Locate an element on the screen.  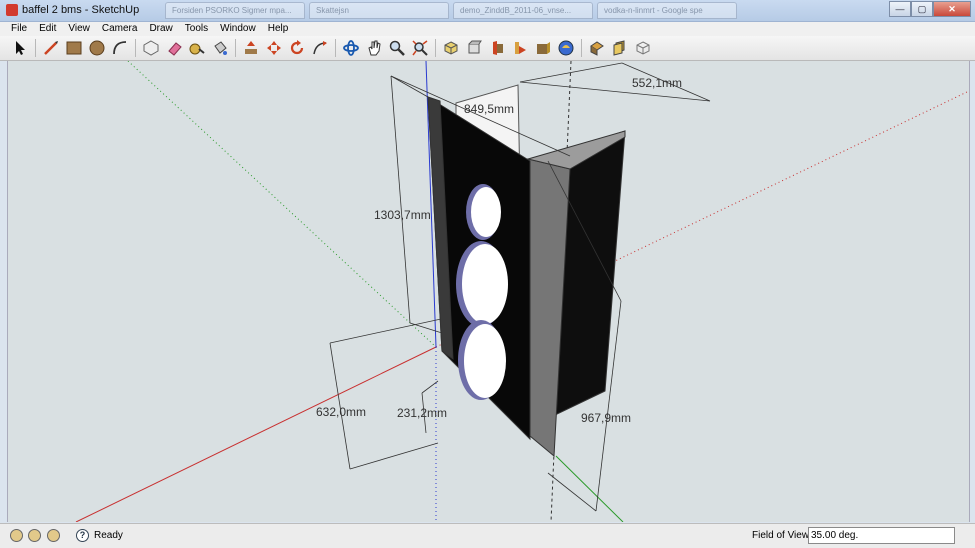
rotate-icon is located at coordinates (297, 47).